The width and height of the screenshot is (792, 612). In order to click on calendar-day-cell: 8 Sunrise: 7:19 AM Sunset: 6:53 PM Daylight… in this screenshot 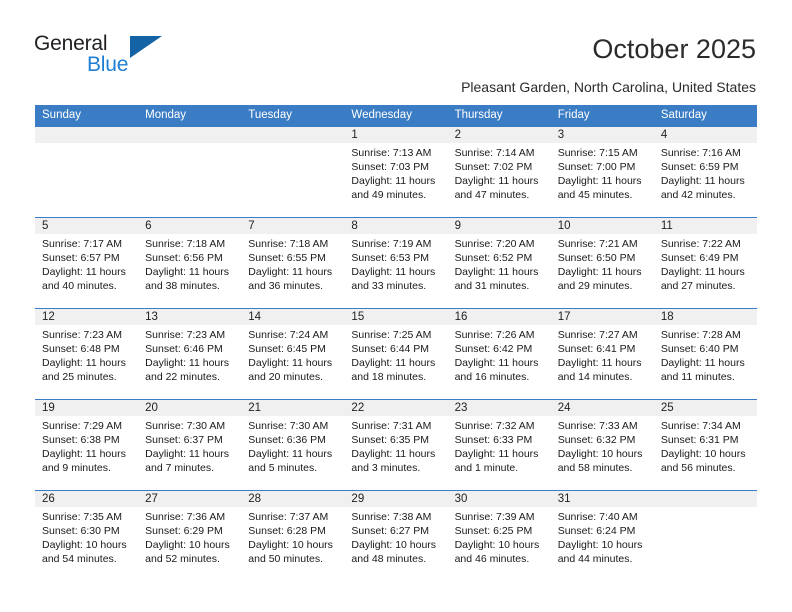, I will do `click(396, 263)`.